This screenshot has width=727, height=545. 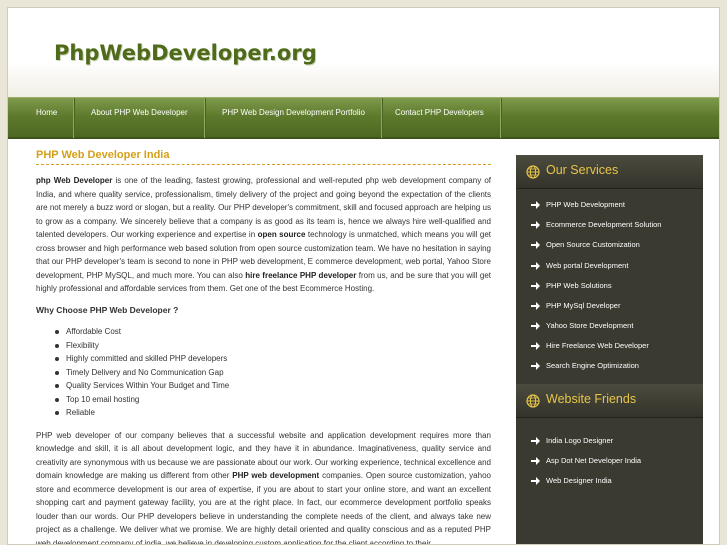 I want to click on list-item-text: Timely Delivery and No Communication Gap, so click(x=145, y=372).